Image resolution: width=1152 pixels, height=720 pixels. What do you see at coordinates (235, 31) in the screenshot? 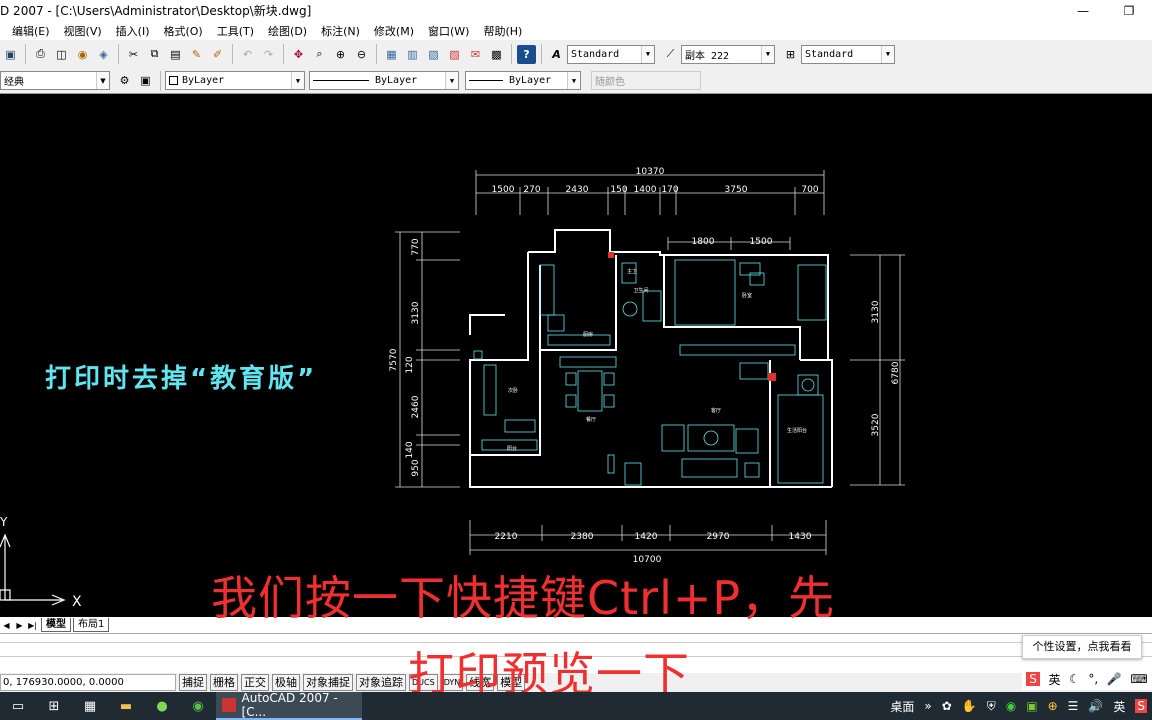
I see `menu-item: 工具(T)` at bounding box center [235, 31].